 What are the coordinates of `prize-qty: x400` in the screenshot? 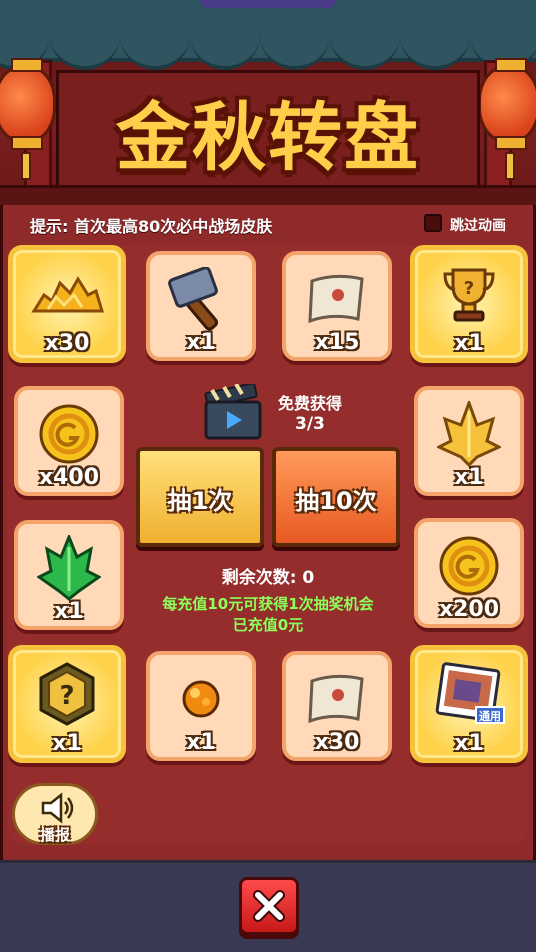 It's located at (69, 477).